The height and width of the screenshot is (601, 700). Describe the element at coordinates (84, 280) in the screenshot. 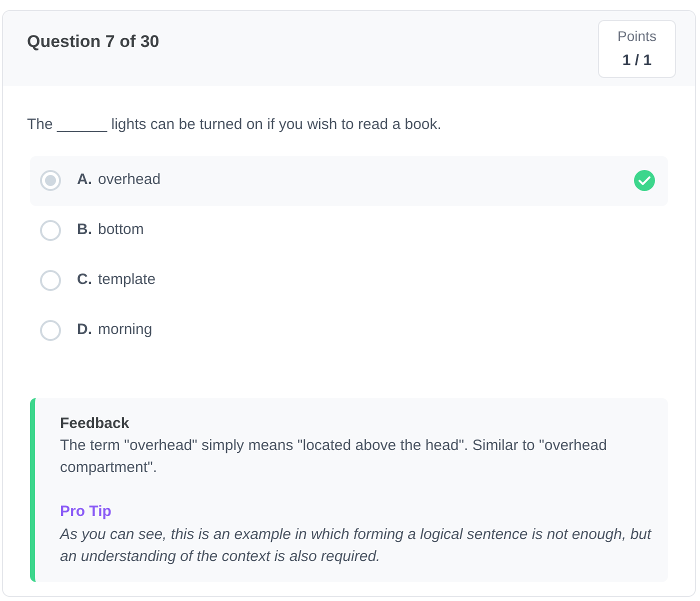

I see `option-letter: C.` at that location.